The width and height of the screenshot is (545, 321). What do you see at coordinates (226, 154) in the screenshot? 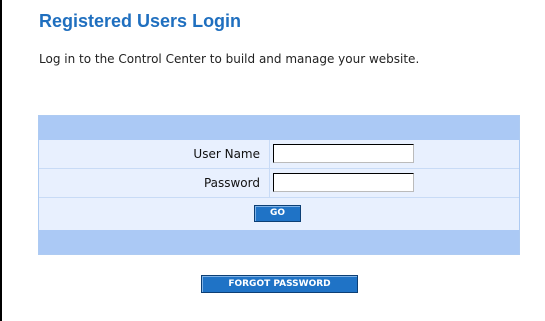
I see `username-label: User Name` at bounding box center [226, 154].